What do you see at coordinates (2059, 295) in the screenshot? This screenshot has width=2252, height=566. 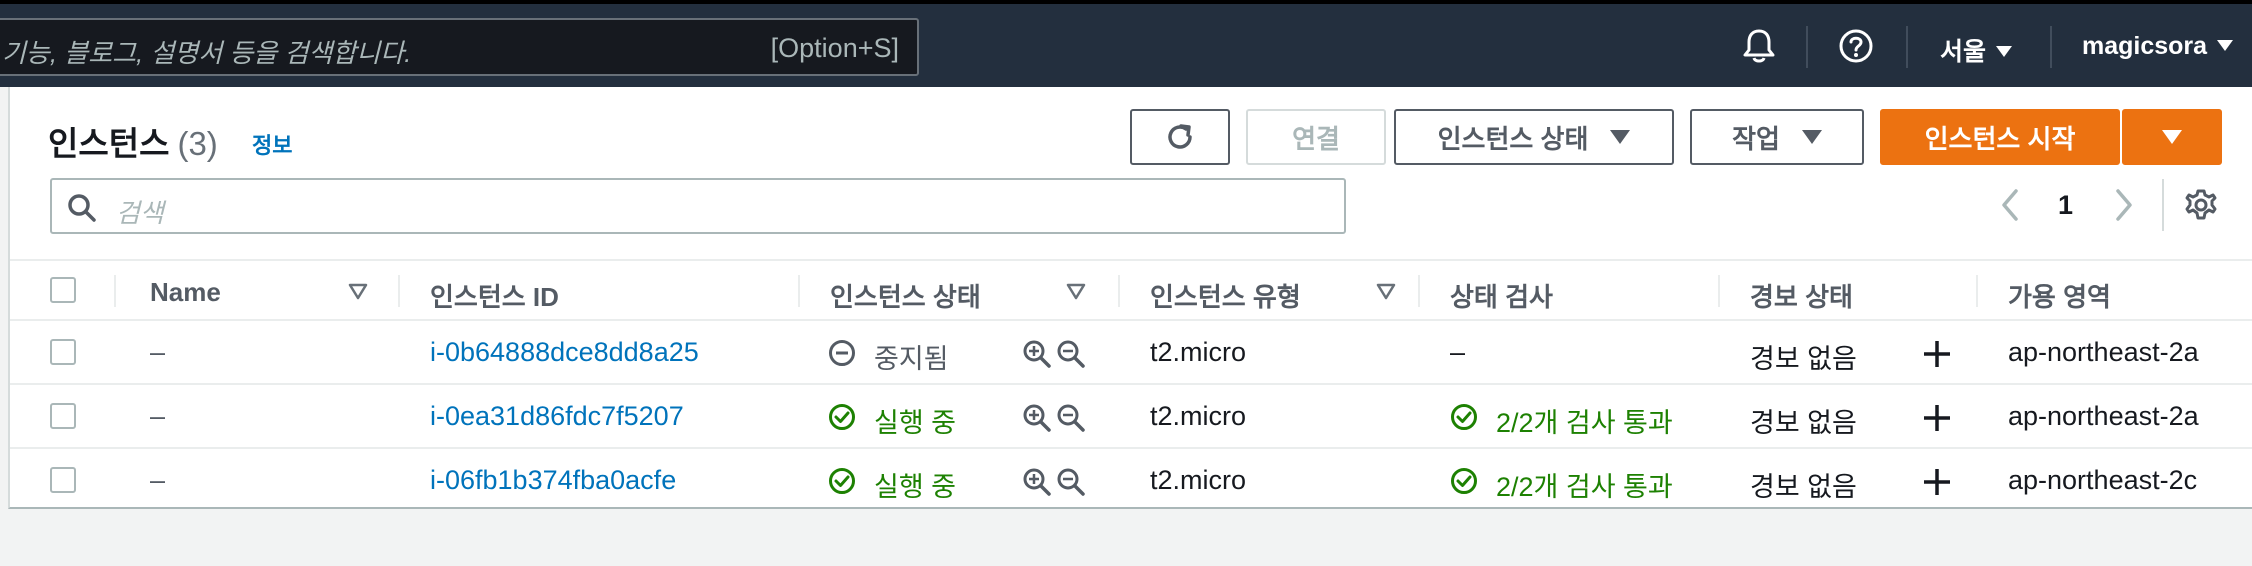 I see `header-availability-zone: 가용 영역` at bounding box center [2059, 295].